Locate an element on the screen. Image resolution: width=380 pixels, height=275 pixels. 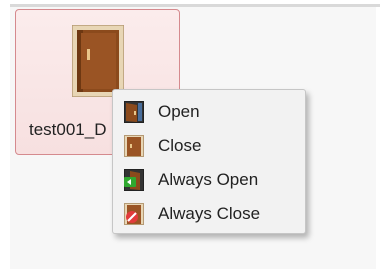
menu-item-always-open-label: Always Open is located at coordinates (208, 179).